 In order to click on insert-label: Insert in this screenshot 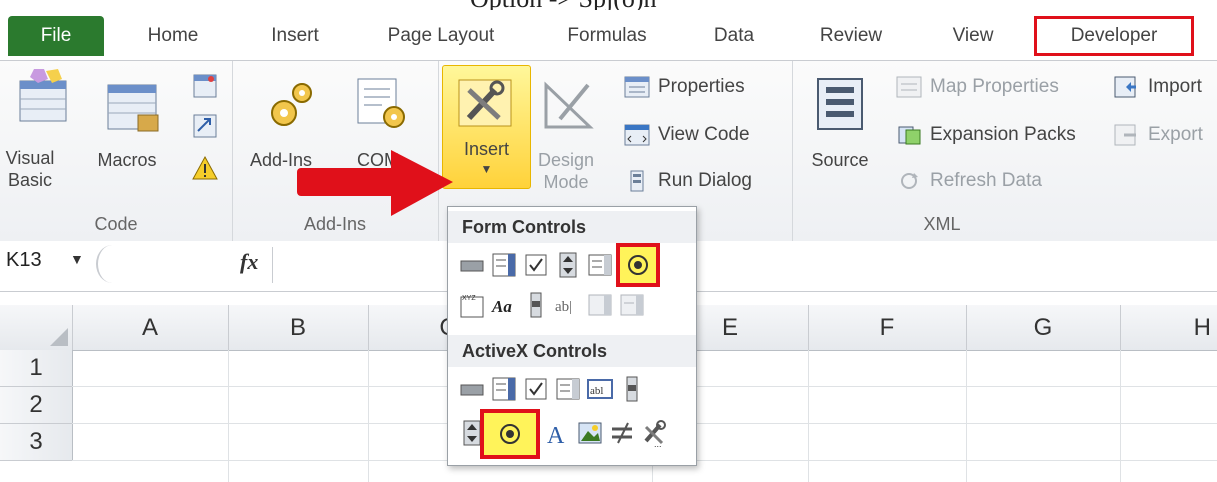, I will do `click(486, 149)`.